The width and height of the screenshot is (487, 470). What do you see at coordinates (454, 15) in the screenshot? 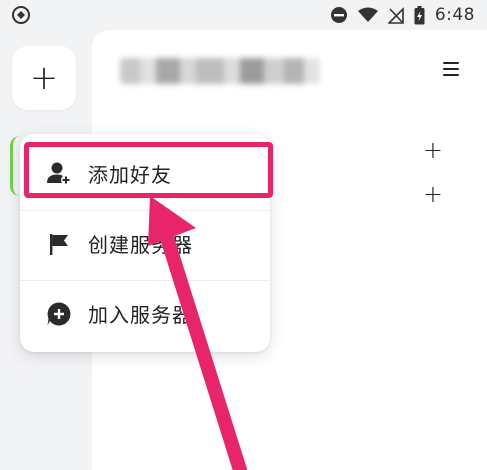
I see `status-time: 6:48` at bounding box center [454, 15].